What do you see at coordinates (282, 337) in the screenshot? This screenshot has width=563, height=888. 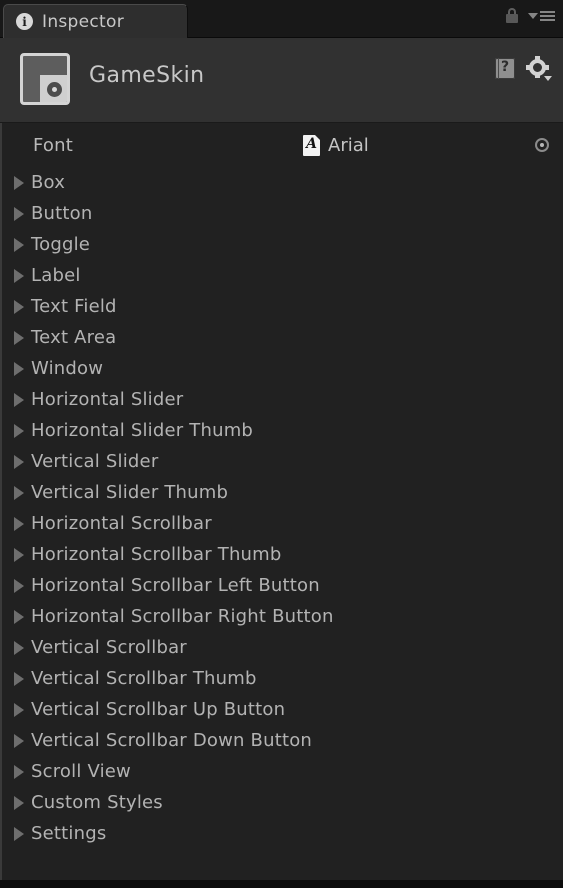 I see `style-foldout-row: Text Area` at bounding box center [282, 337].